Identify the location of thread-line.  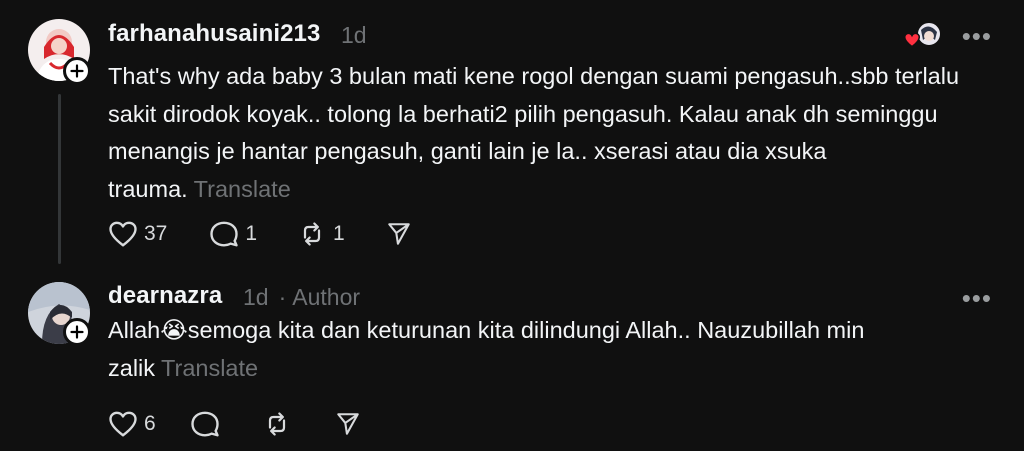
(59, 179).